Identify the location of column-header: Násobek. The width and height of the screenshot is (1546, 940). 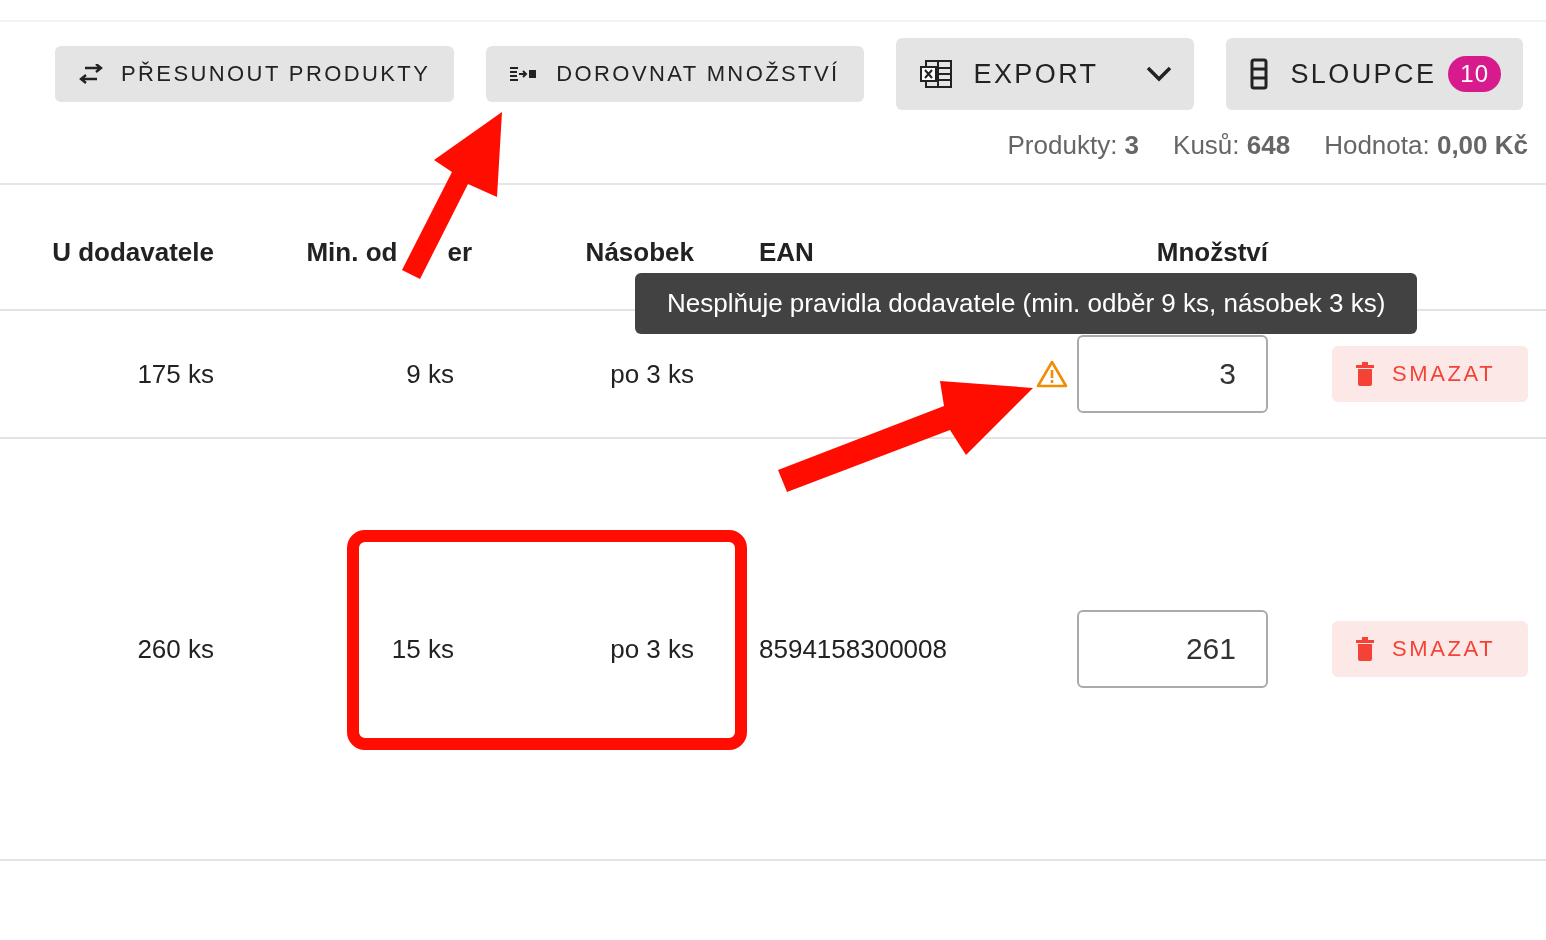
(639, 251).